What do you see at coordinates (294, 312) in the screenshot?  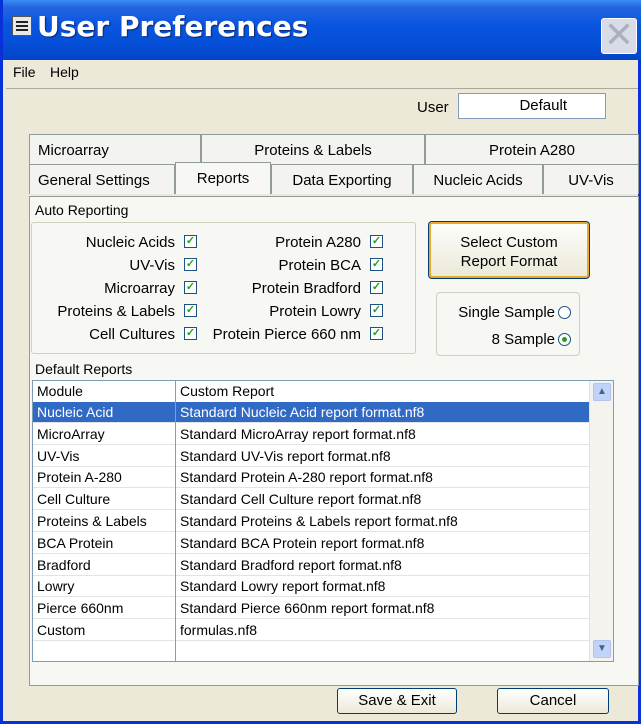 I see `auto-report-protein-lowry: Protein Lowry ✓` at bounding box center [294, 312].